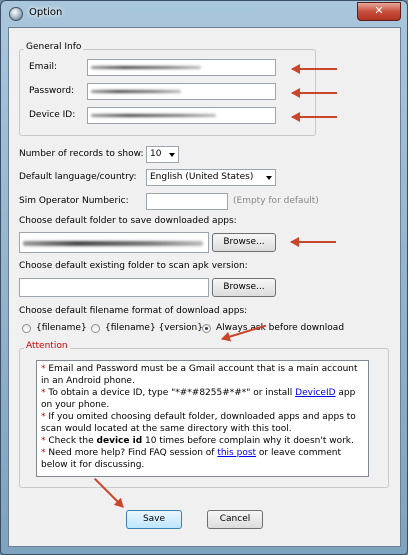 The image size is (408, 555). I want to click on radio-filename, so click(26, 328).